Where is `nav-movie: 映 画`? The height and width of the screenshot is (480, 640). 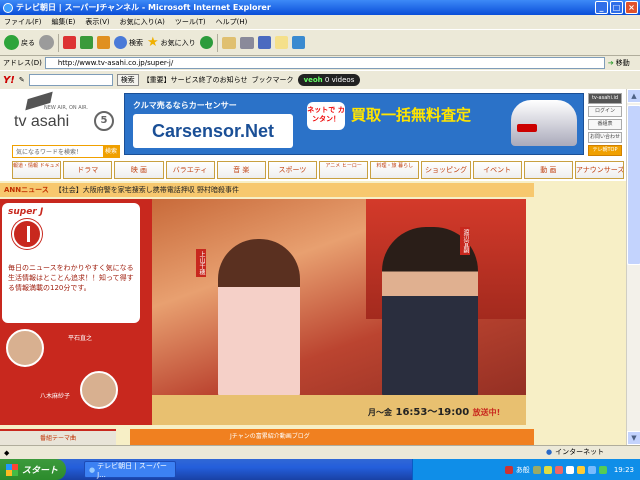
nav-movie: 映 画 is located at coordinates (139, 170).